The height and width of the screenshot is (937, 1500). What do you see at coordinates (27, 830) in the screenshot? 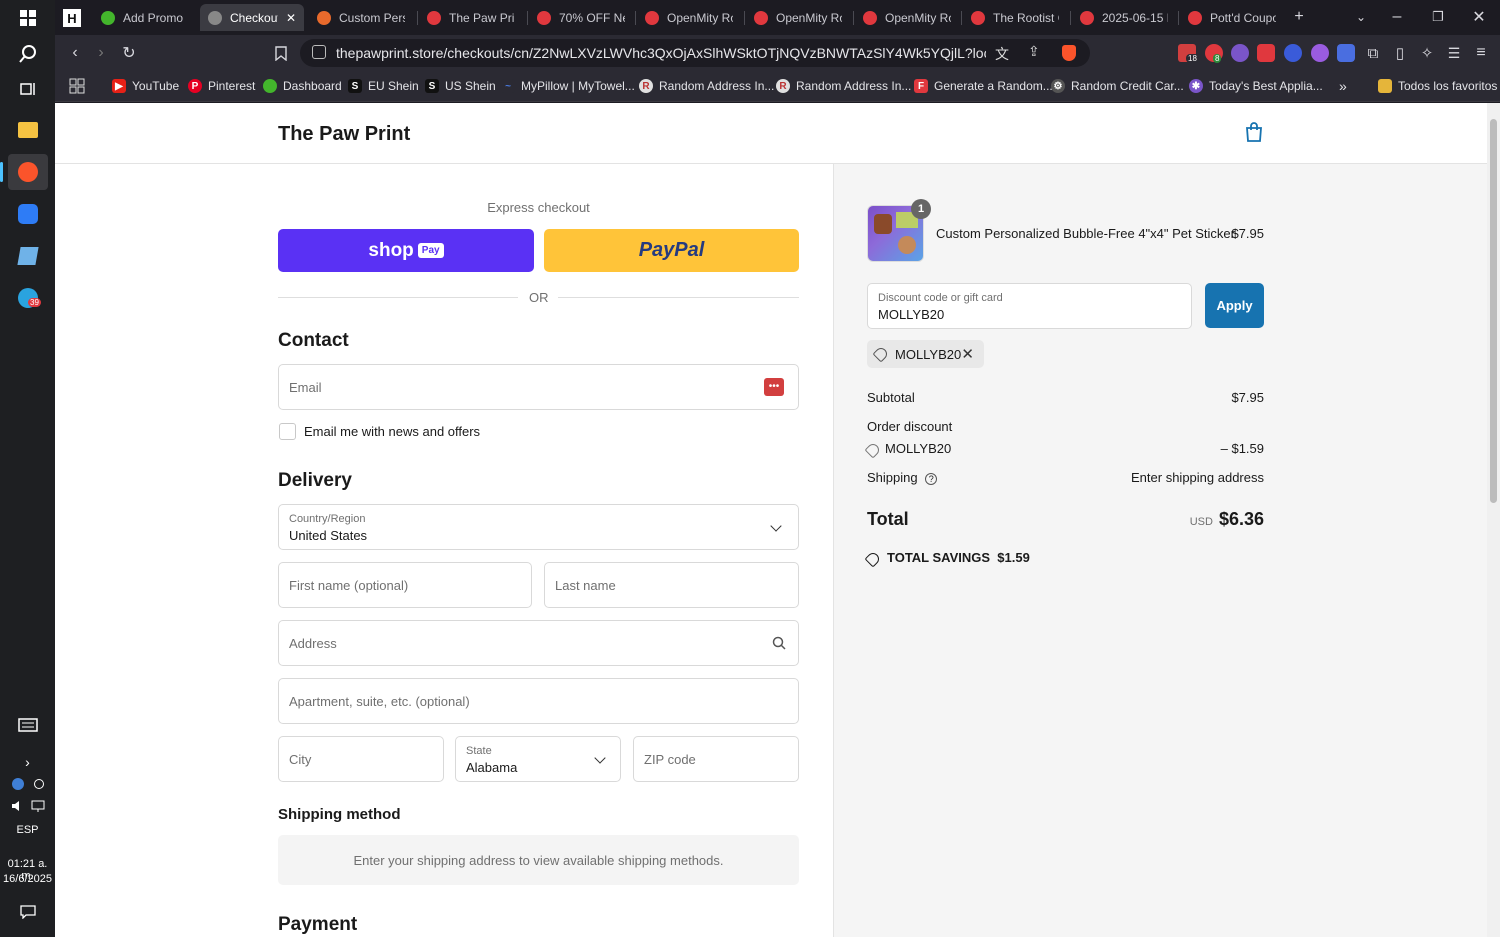
I see `input-language: ESP` at bounding box center [27, 830].